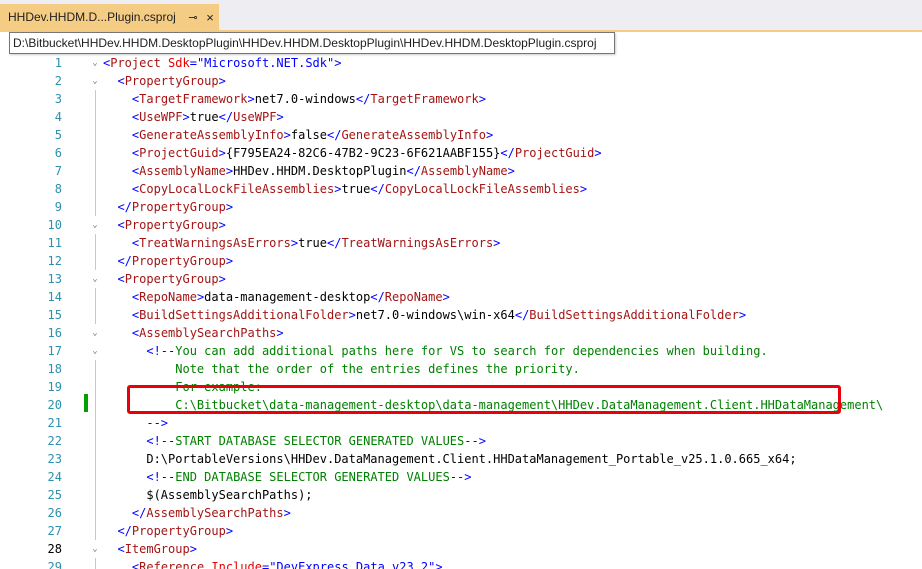  What do you see at coordinates (193, 17) in the screenshot?
I see `pin-icon: ⊸` at bounding box center [193, 17].